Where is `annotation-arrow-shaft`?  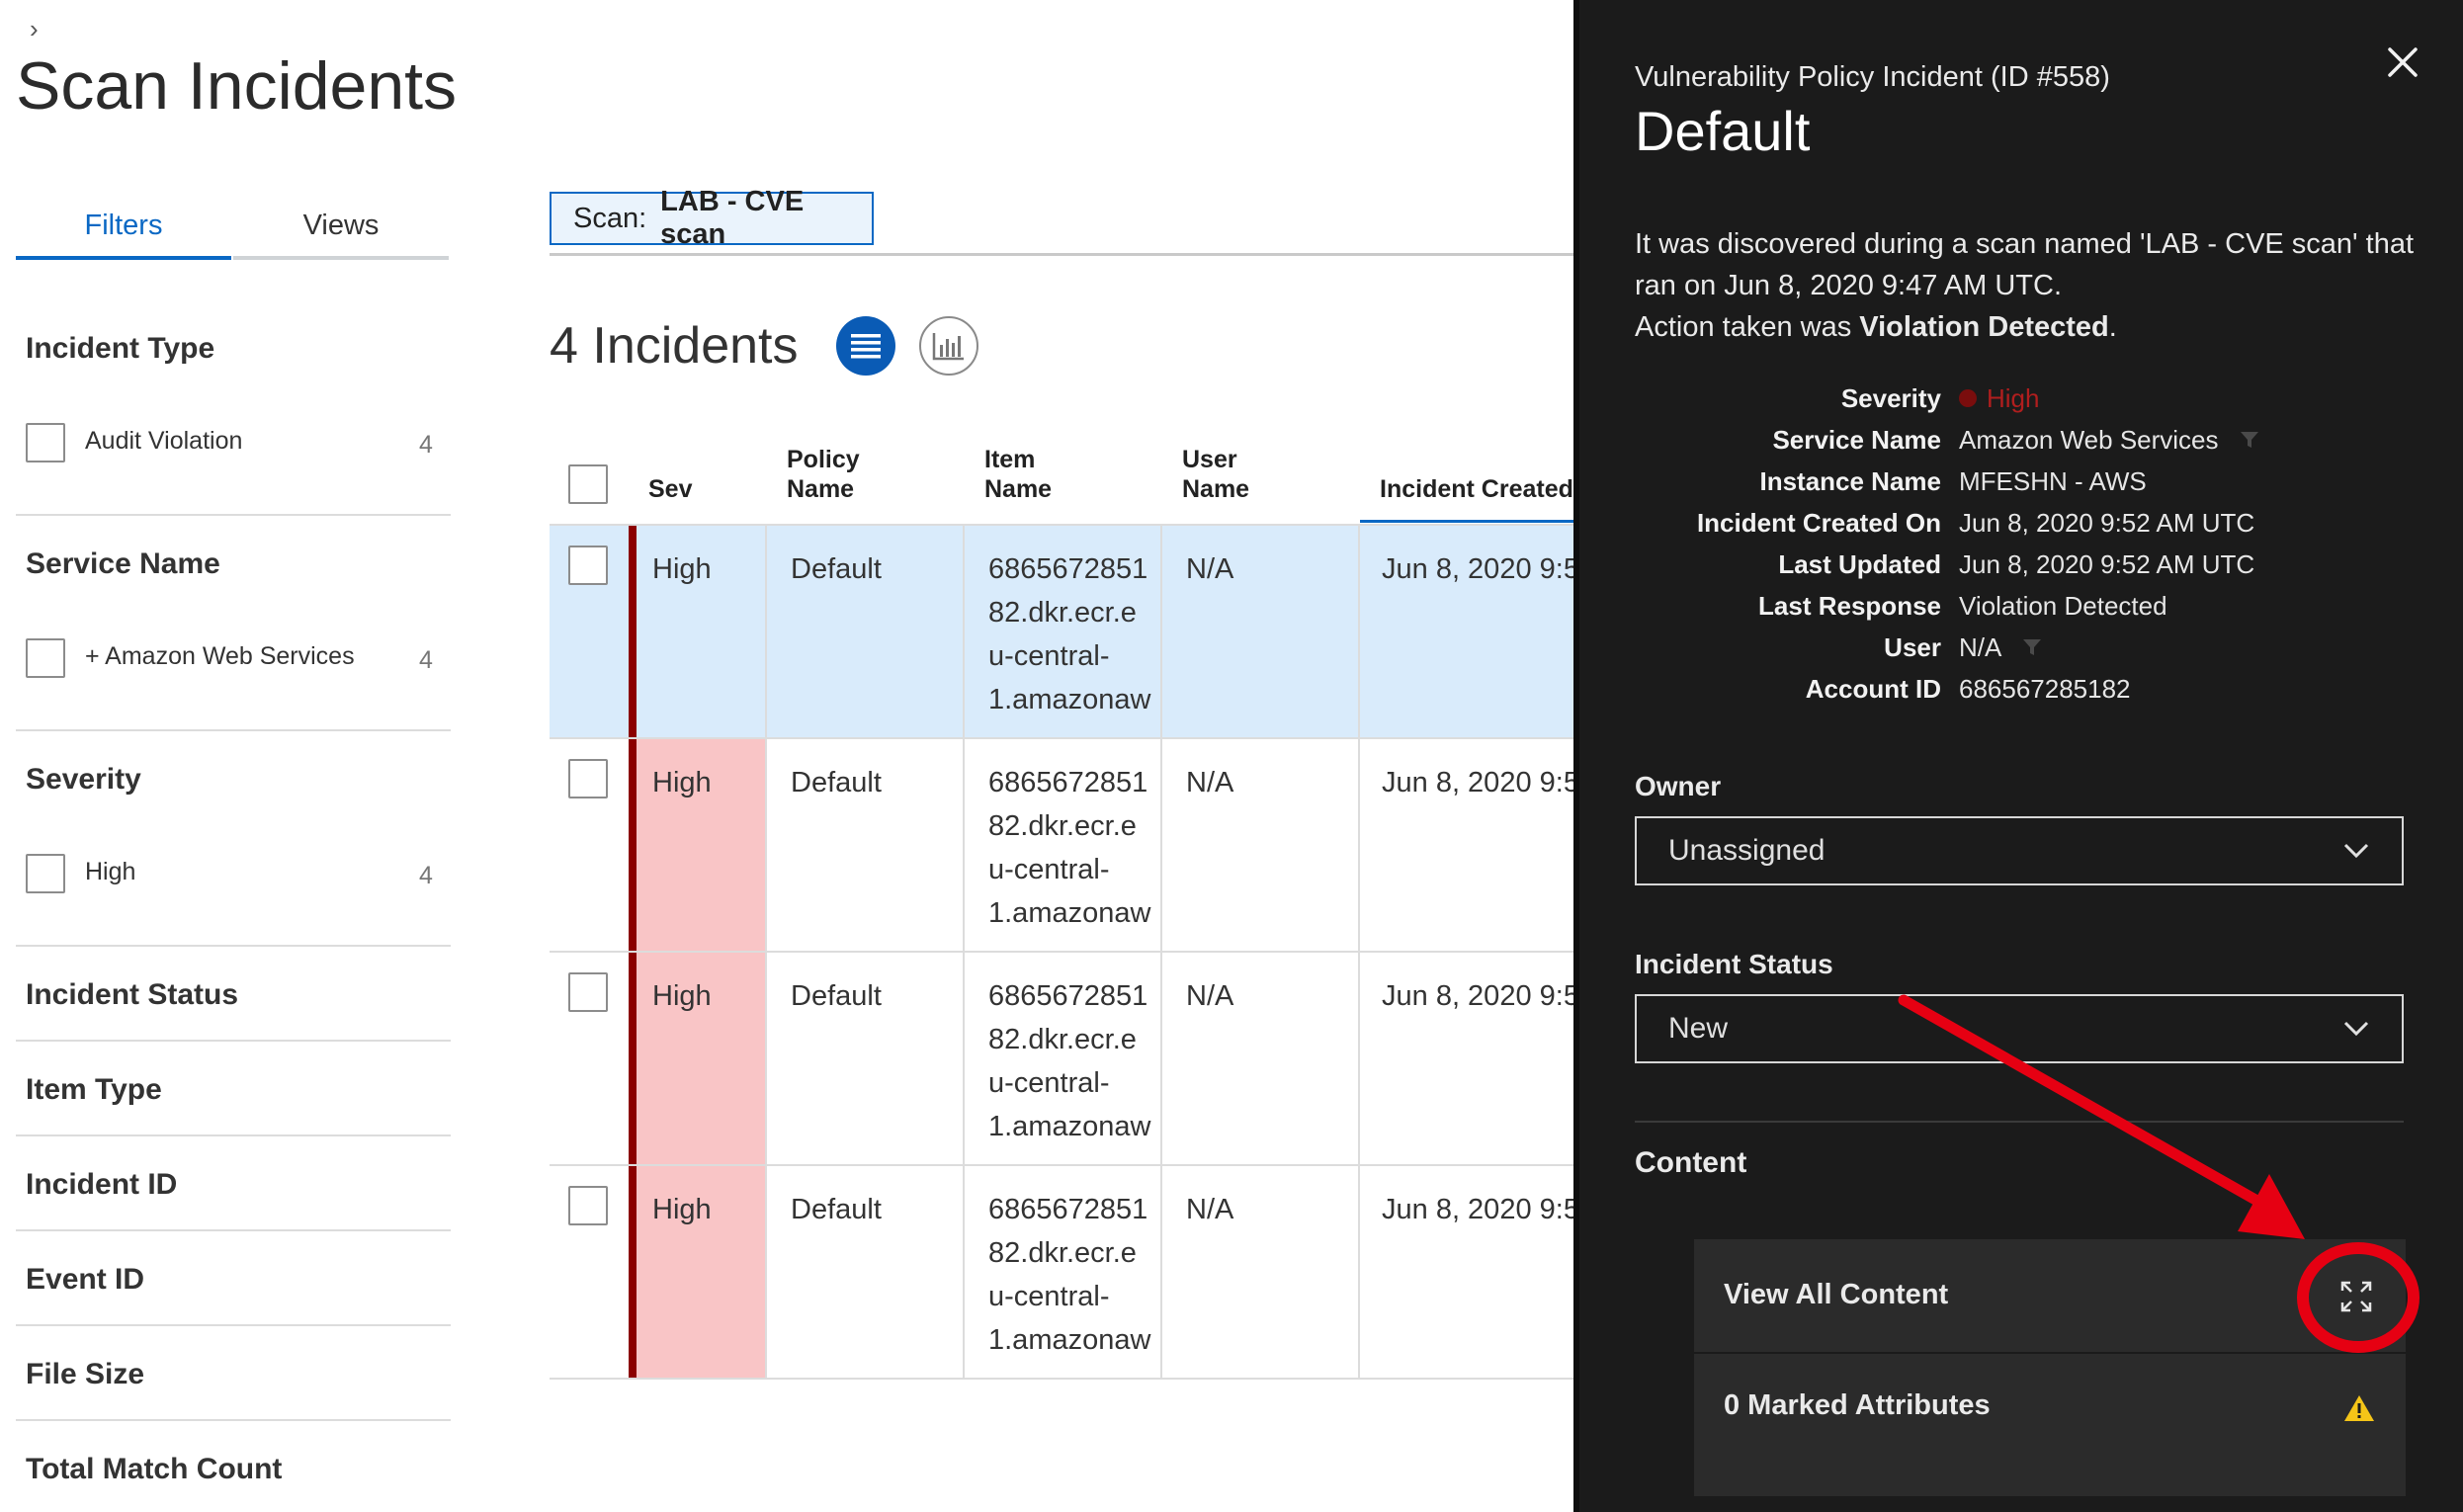
annotation-arrow-shaft is located at coordinates (2079, 1100).